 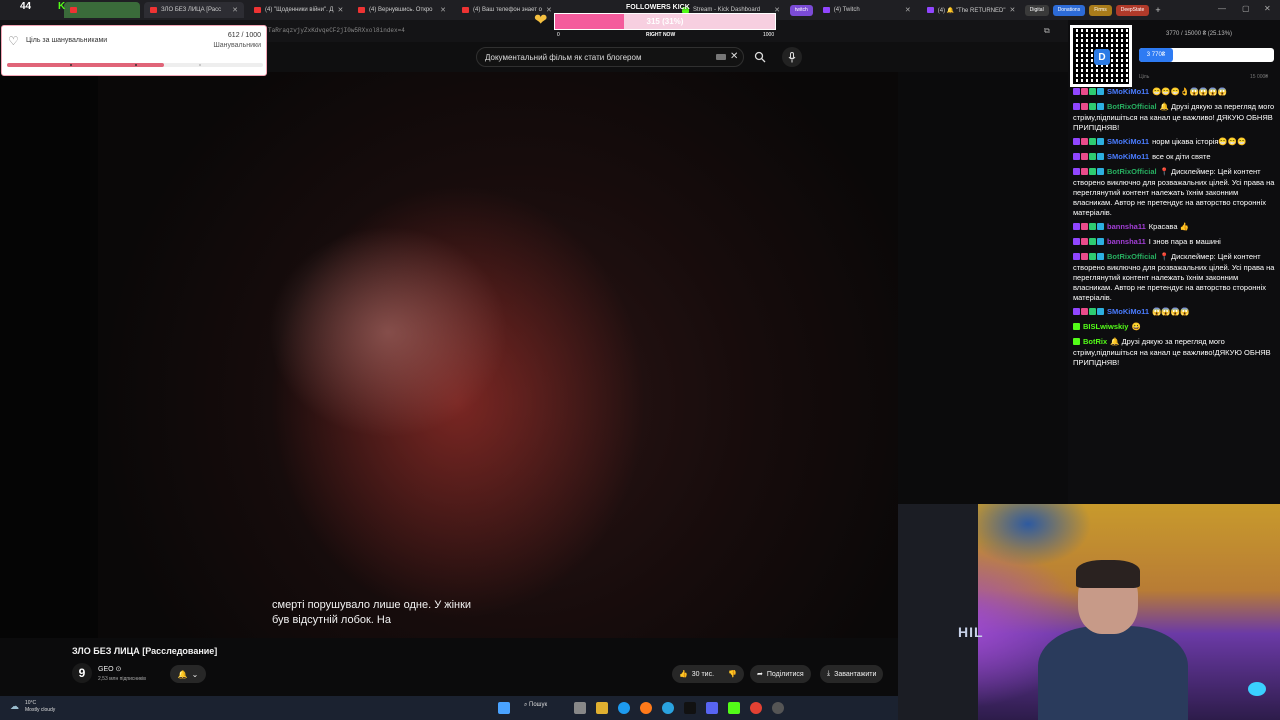 What do you see at coordinates (298, 10) in the screenshot?
I see `tab-item: (4) "Щоденники війни". Д ✕` at bounding box center [298, 10].